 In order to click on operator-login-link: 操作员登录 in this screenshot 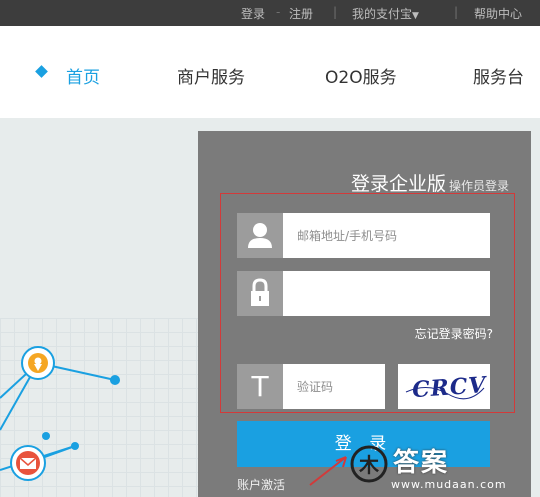, I will do `click(479, 186)`.